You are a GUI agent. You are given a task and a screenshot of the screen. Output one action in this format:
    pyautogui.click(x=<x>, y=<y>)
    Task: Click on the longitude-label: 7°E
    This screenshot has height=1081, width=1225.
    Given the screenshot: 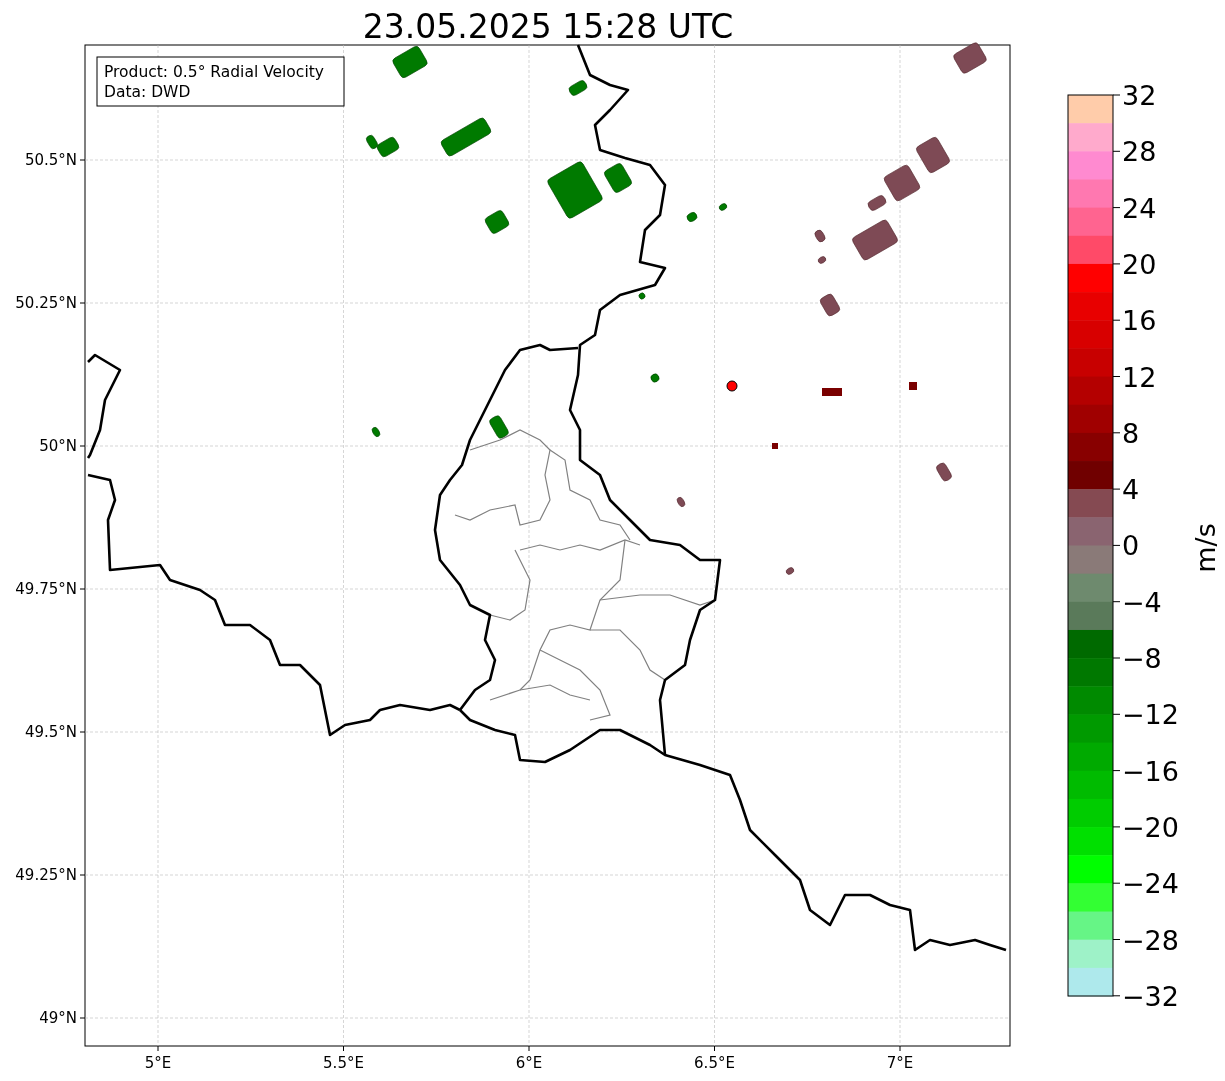 What is the action you would take?
    pyautogui.click(x=900, y=1063)
    